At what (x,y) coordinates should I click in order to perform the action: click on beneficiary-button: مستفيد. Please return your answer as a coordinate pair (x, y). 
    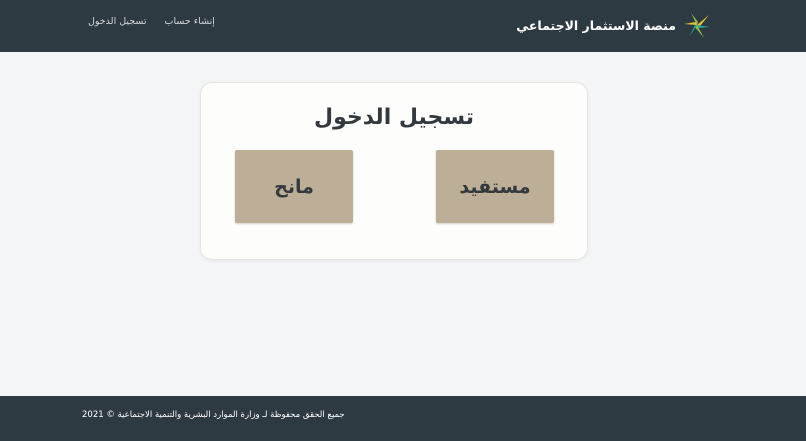
    Looking at the image, I should click on (495, 186).